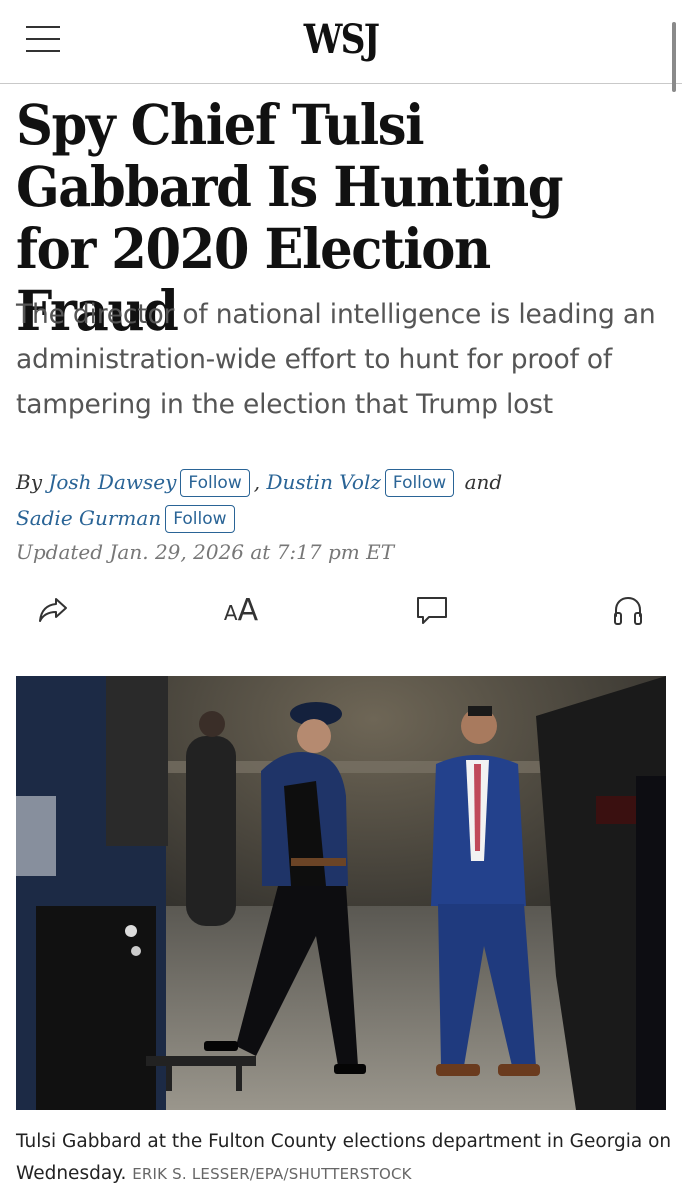 The image size is (682, 1200). I want to click on share-icon, so click(53, 610).